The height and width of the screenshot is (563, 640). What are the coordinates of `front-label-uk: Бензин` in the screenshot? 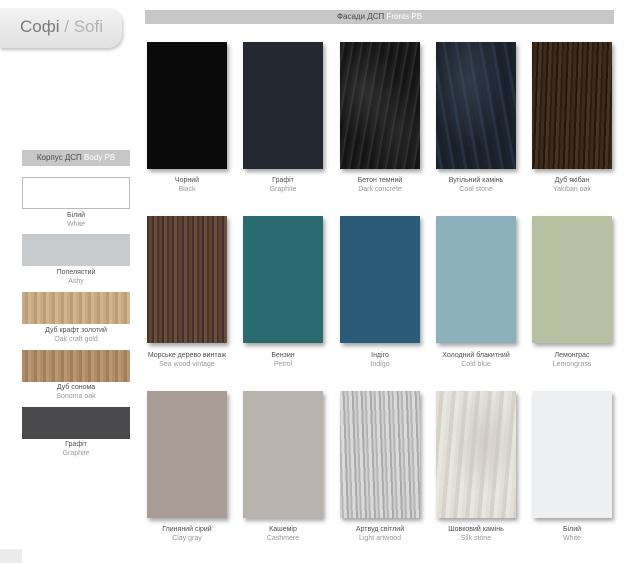 It's located at (283, 355).